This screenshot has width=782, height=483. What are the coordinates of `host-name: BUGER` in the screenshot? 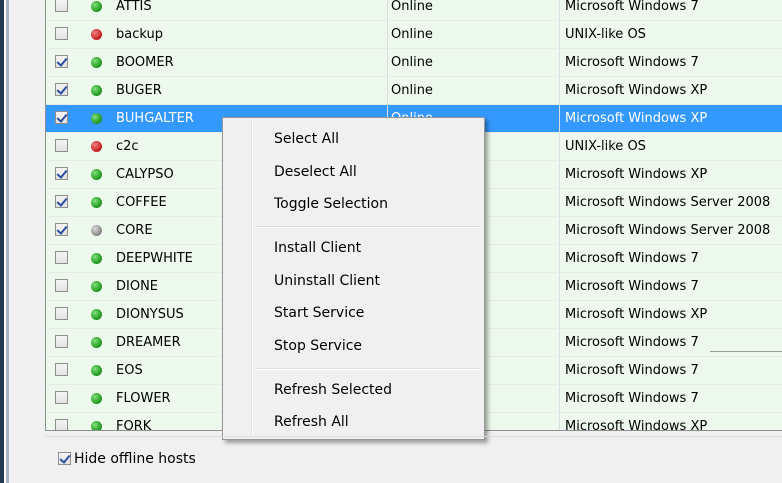 It's located at (139, 90).